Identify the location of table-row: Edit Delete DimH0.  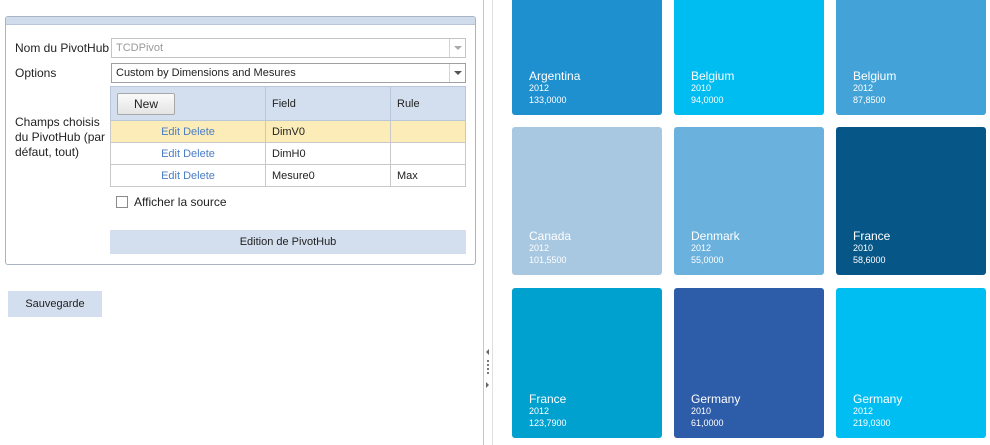
(288, 153).